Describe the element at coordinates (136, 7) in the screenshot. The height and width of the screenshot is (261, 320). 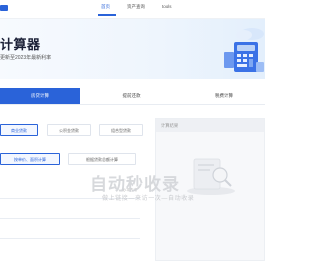
I see `nav-link-asset-query: 资产查询` at that location.